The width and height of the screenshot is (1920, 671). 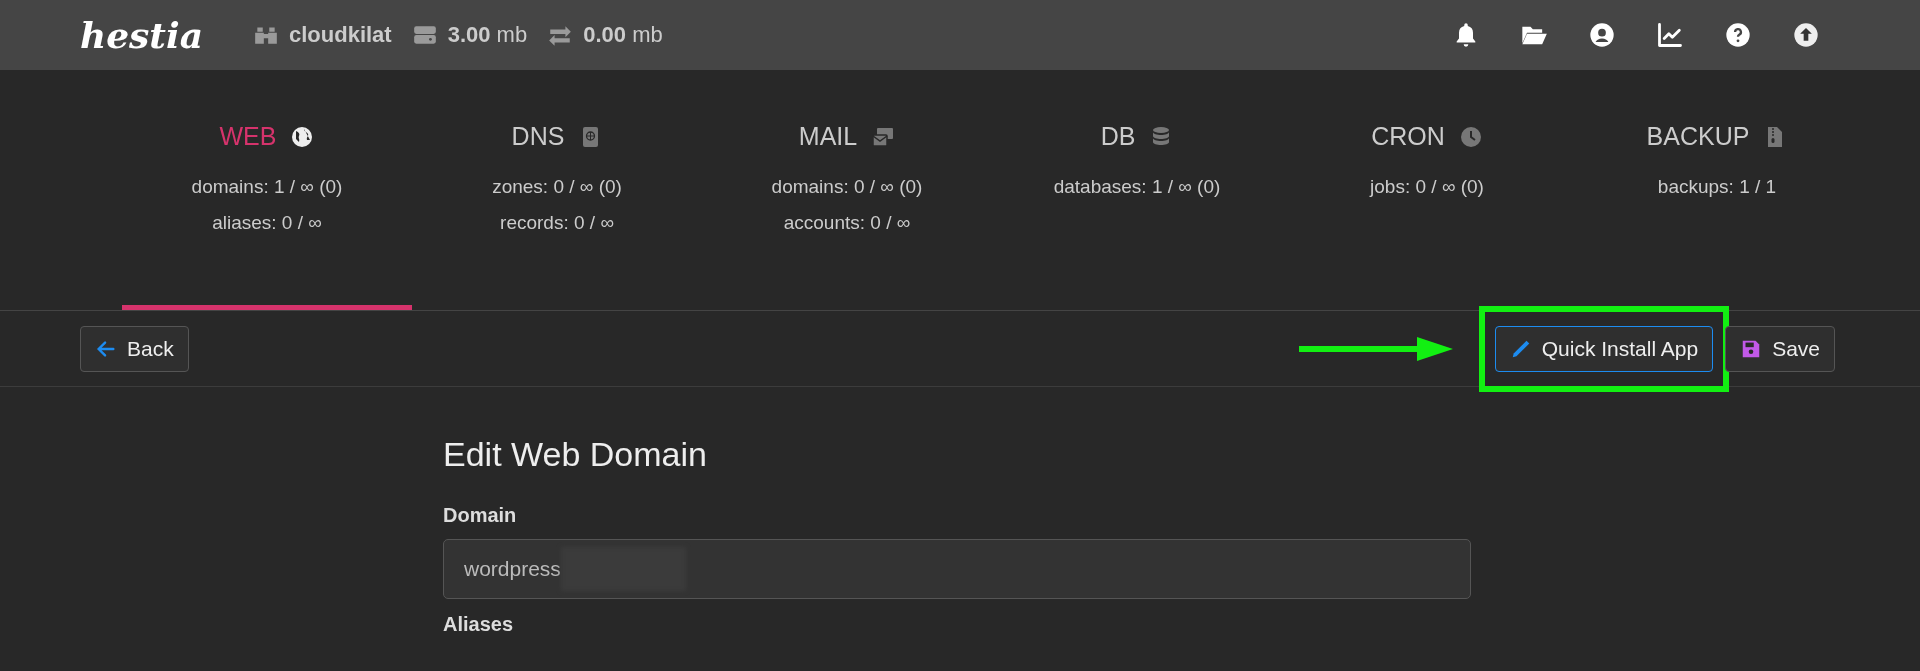 I want to click on stats-tab: BACKUP backups: 1 / 1, so click(x=1717, y=190).